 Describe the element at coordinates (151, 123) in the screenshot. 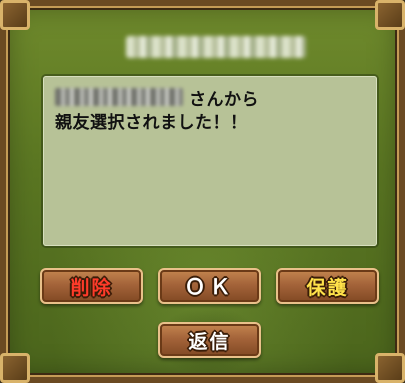

I see `message-body: 親友選択されました！！` at that location.